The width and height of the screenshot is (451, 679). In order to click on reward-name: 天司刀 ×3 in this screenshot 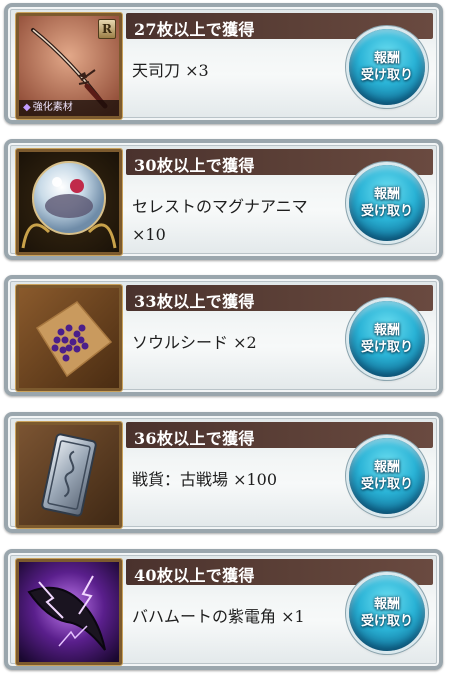, I will do `click(170, 70)`.